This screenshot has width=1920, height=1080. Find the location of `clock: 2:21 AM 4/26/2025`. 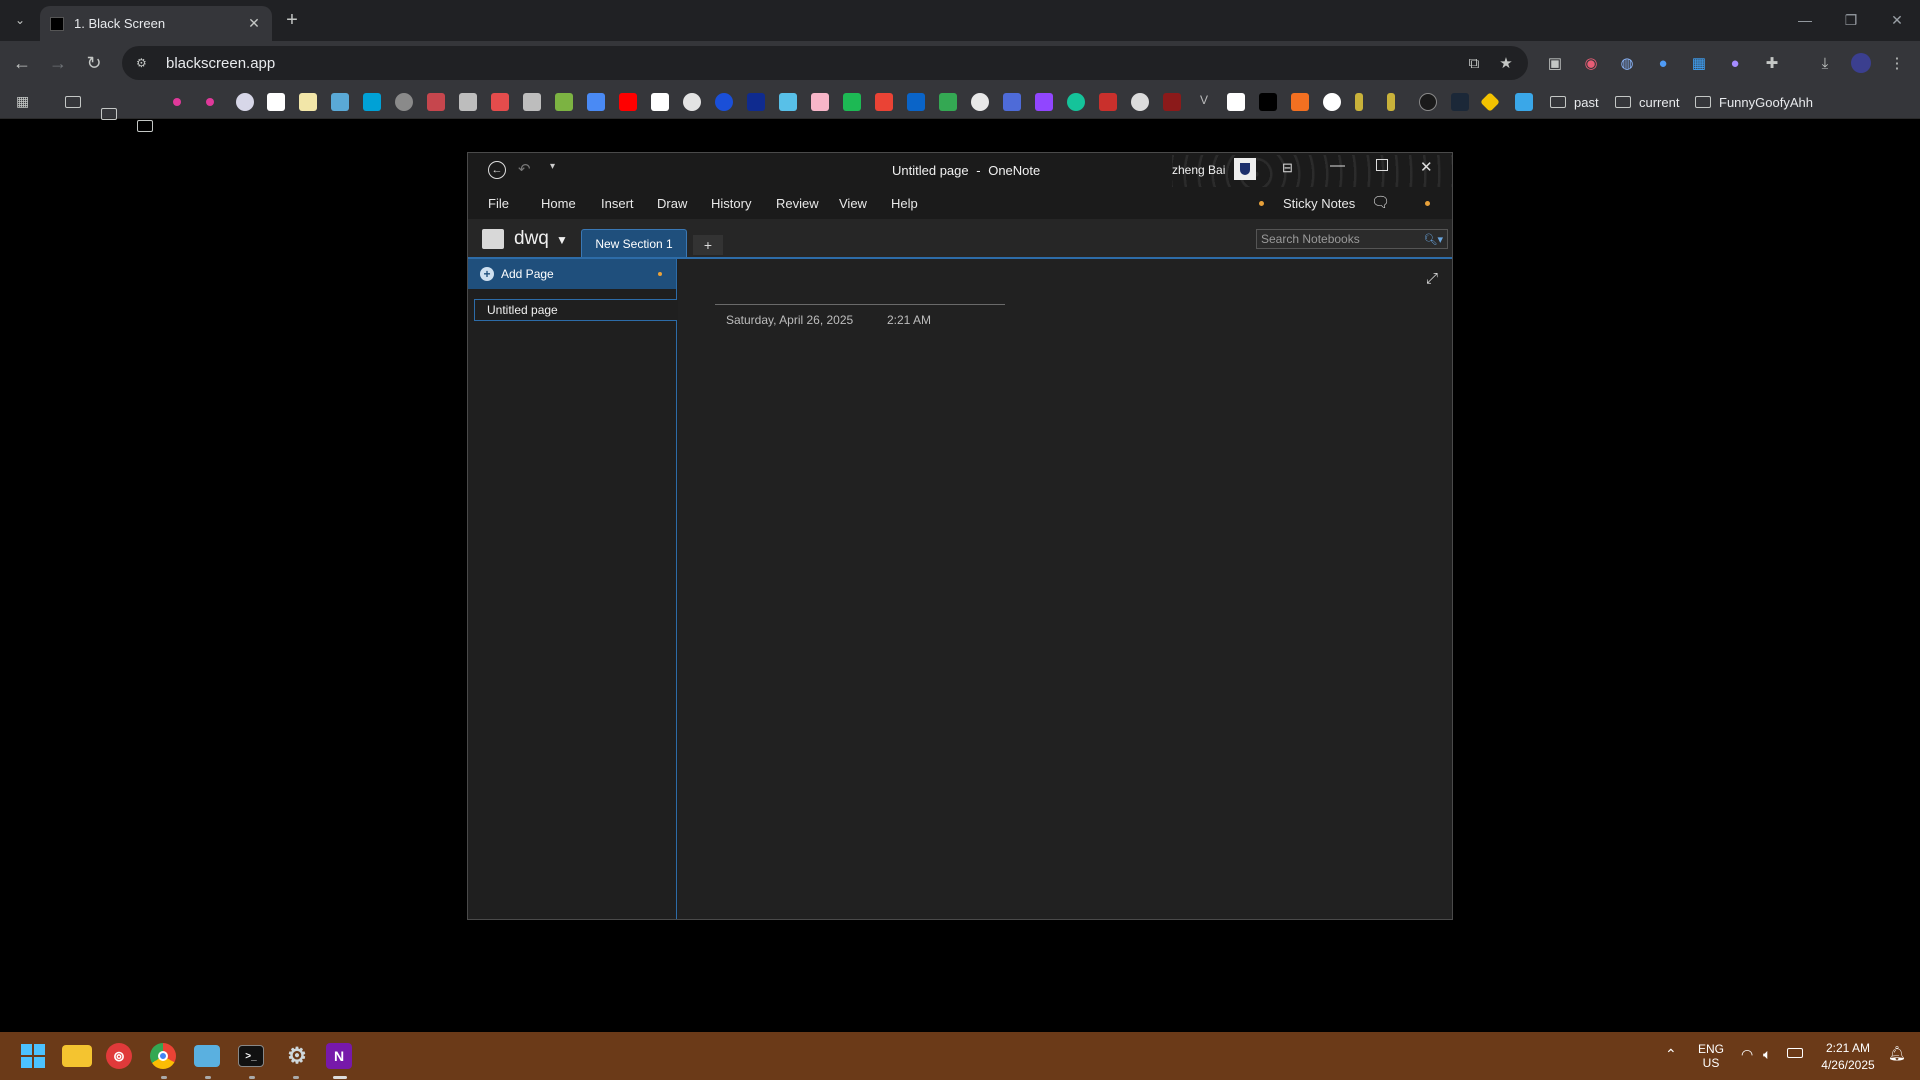

clock: 2:21 AM 4/26/2025 is located at coordinates (1848, 1056).